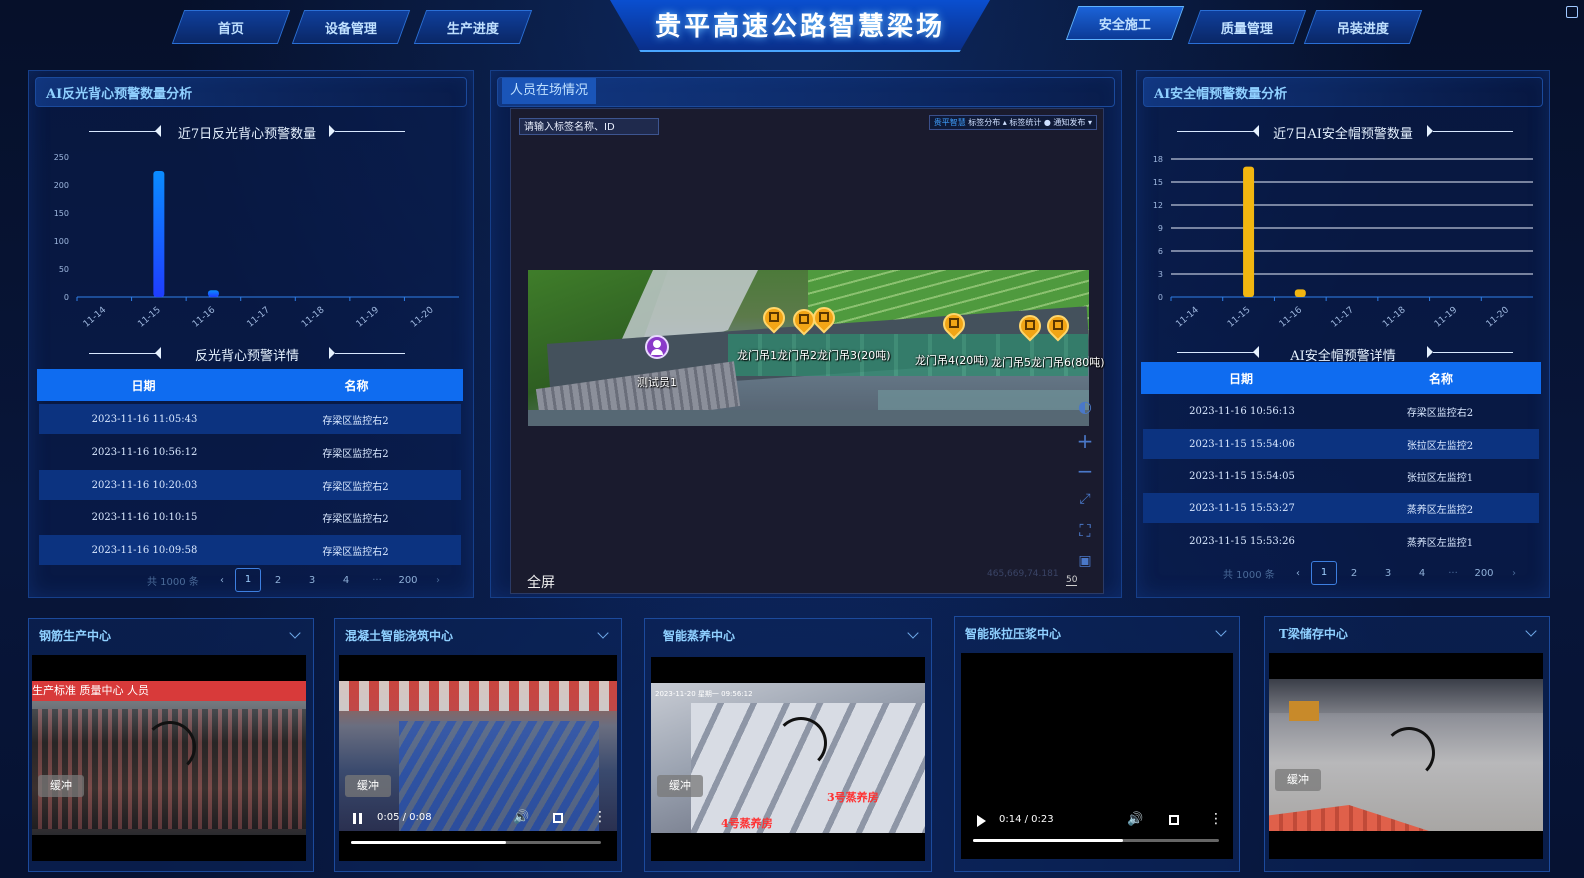 Image resolution: width=1584 pixels, height=878 pixels. Describe the element at coordinates (231, 27) in the screenshot. I see `nav-home: 首页` at that location.